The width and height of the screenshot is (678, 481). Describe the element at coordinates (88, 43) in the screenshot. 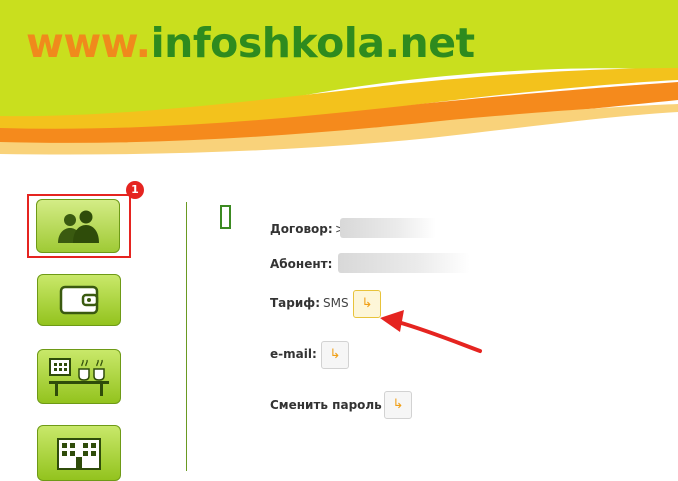

I see `logo-prefix: www.` at that location.